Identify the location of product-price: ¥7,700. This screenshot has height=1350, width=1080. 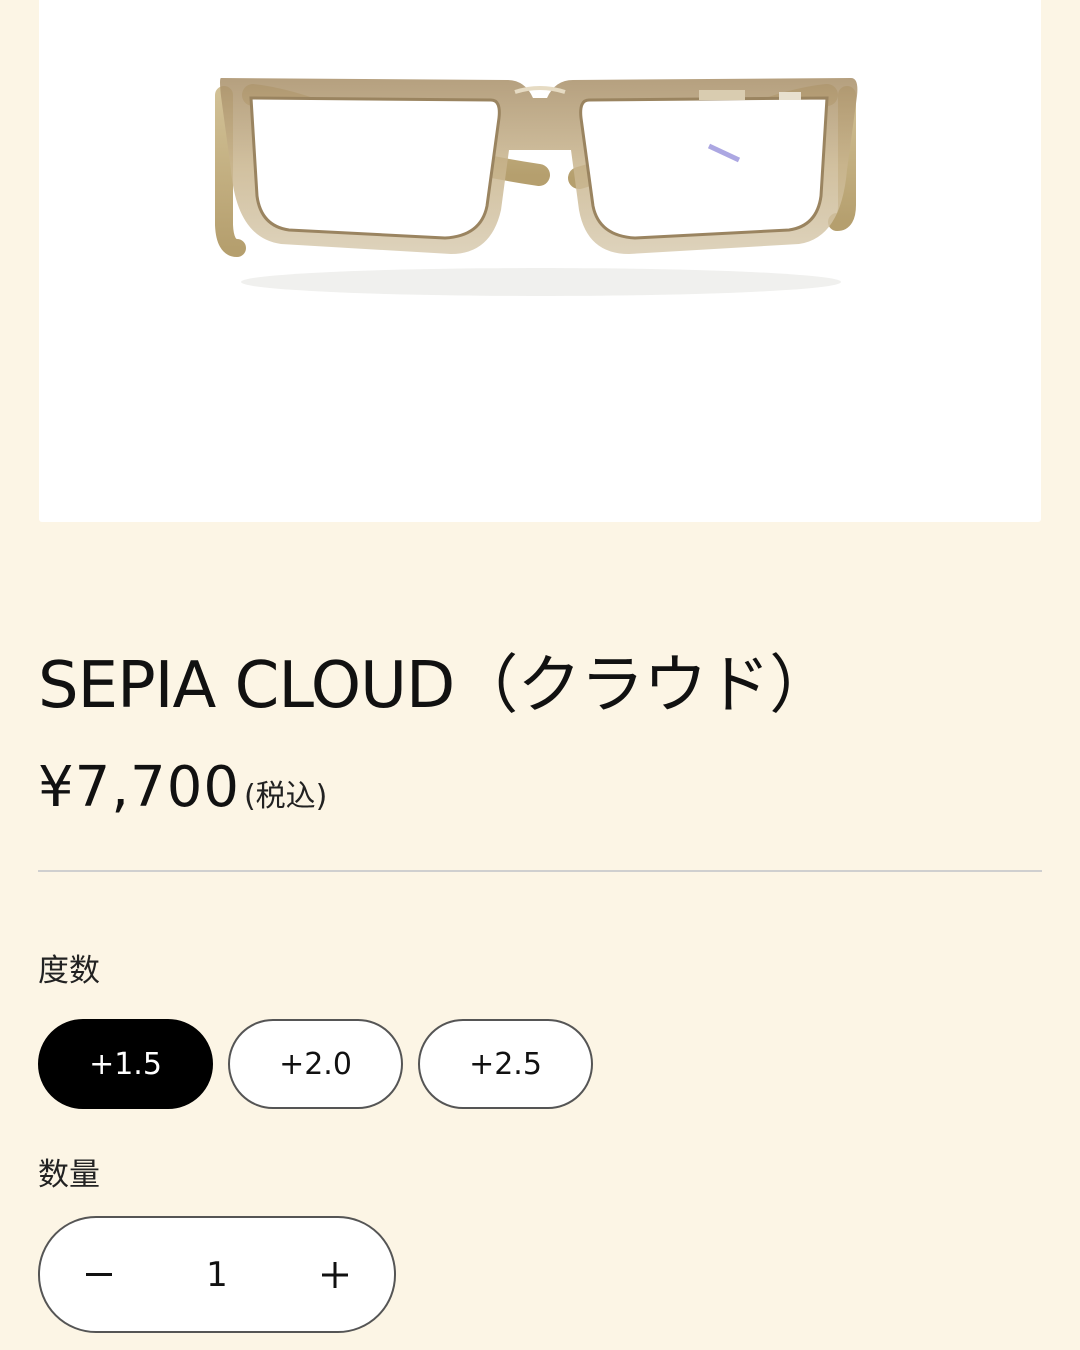
(139, 787).